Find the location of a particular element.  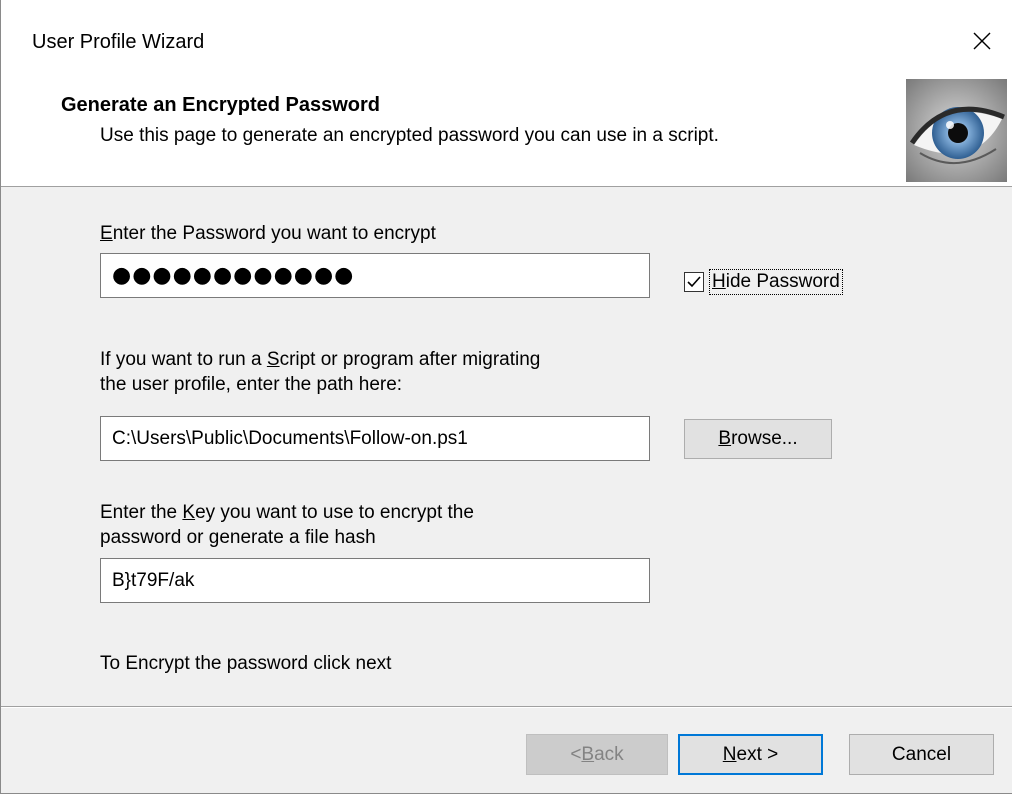

close-button is located at coordinates (982, 41).